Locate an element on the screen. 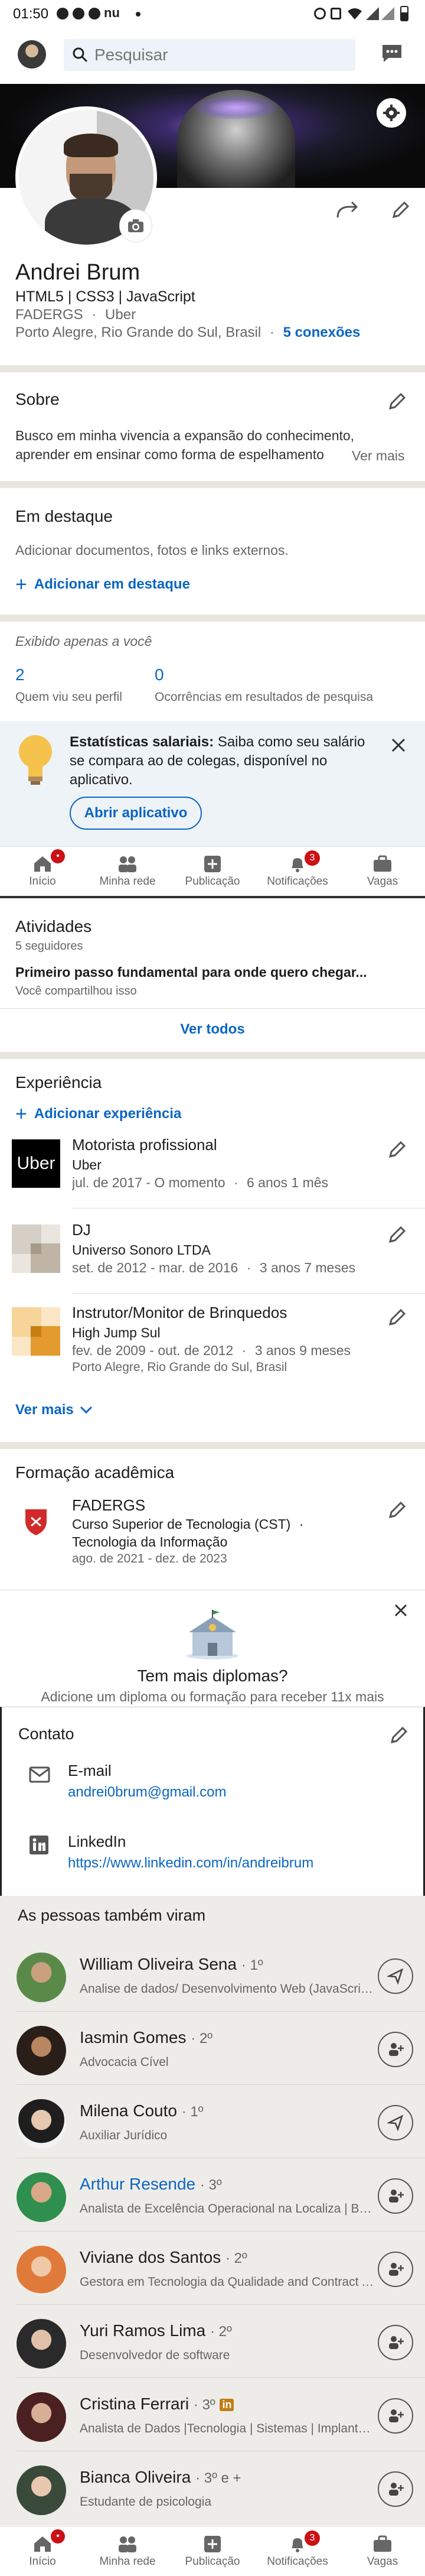 The height and width of the screenshot is (2576, 425). person-name-line: Bianca Oliveira · 3º e + is located at coordinates (160, 2477).